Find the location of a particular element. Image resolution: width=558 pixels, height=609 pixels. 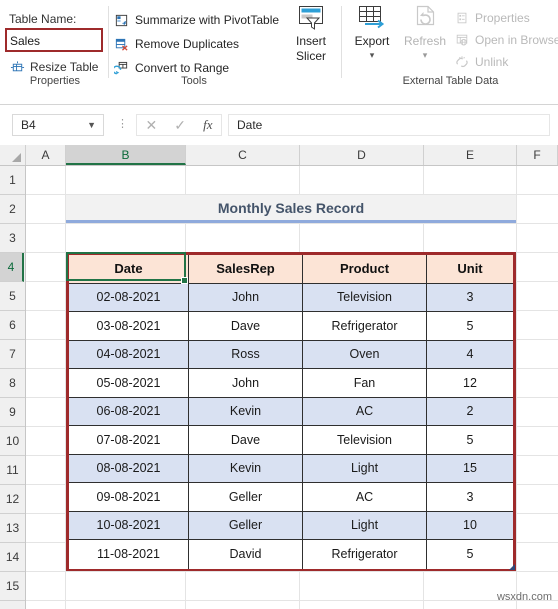

insert-function-icon: fx is located at coordinates (207, 125).